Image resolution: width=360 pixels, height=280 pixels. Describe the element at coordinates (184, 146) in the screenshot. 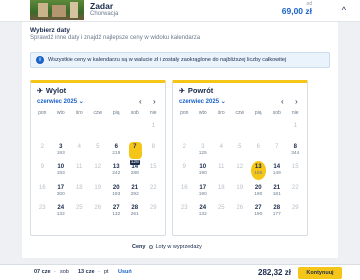

I see `day-number: 2` at that location.